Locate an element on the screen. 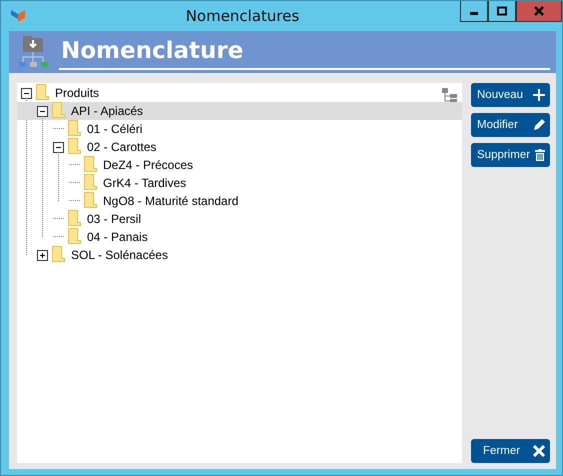 Image resolution: width=563 pixels, height=476 pixels. trash-icon is located at coordinates (540, 155).